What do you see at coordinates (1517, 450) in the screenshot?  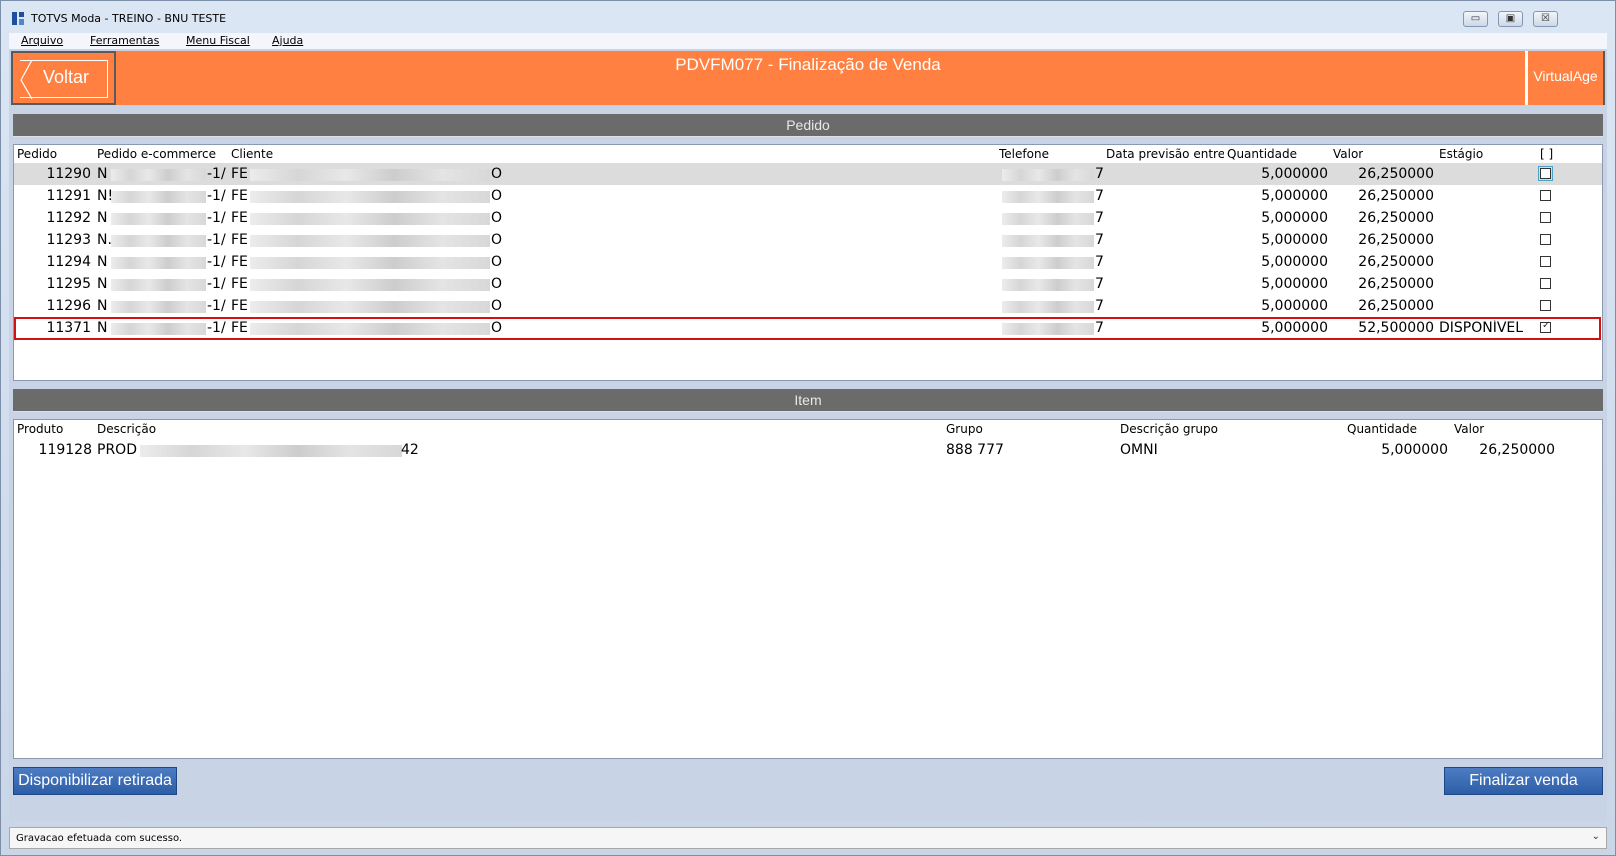 I see `item-valor-cell: 26,250000` at bounding box center [1517, 450].